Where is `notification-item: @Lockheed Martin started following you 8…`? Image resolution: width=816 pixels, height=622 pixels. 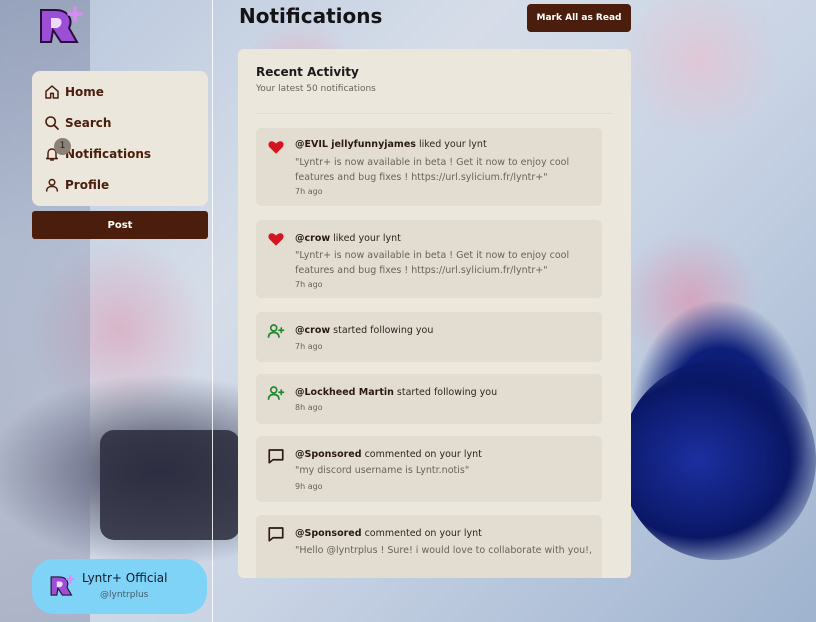 notification-item: @Lockheed Martin started following you 8… is located at coordinates (429, 399).